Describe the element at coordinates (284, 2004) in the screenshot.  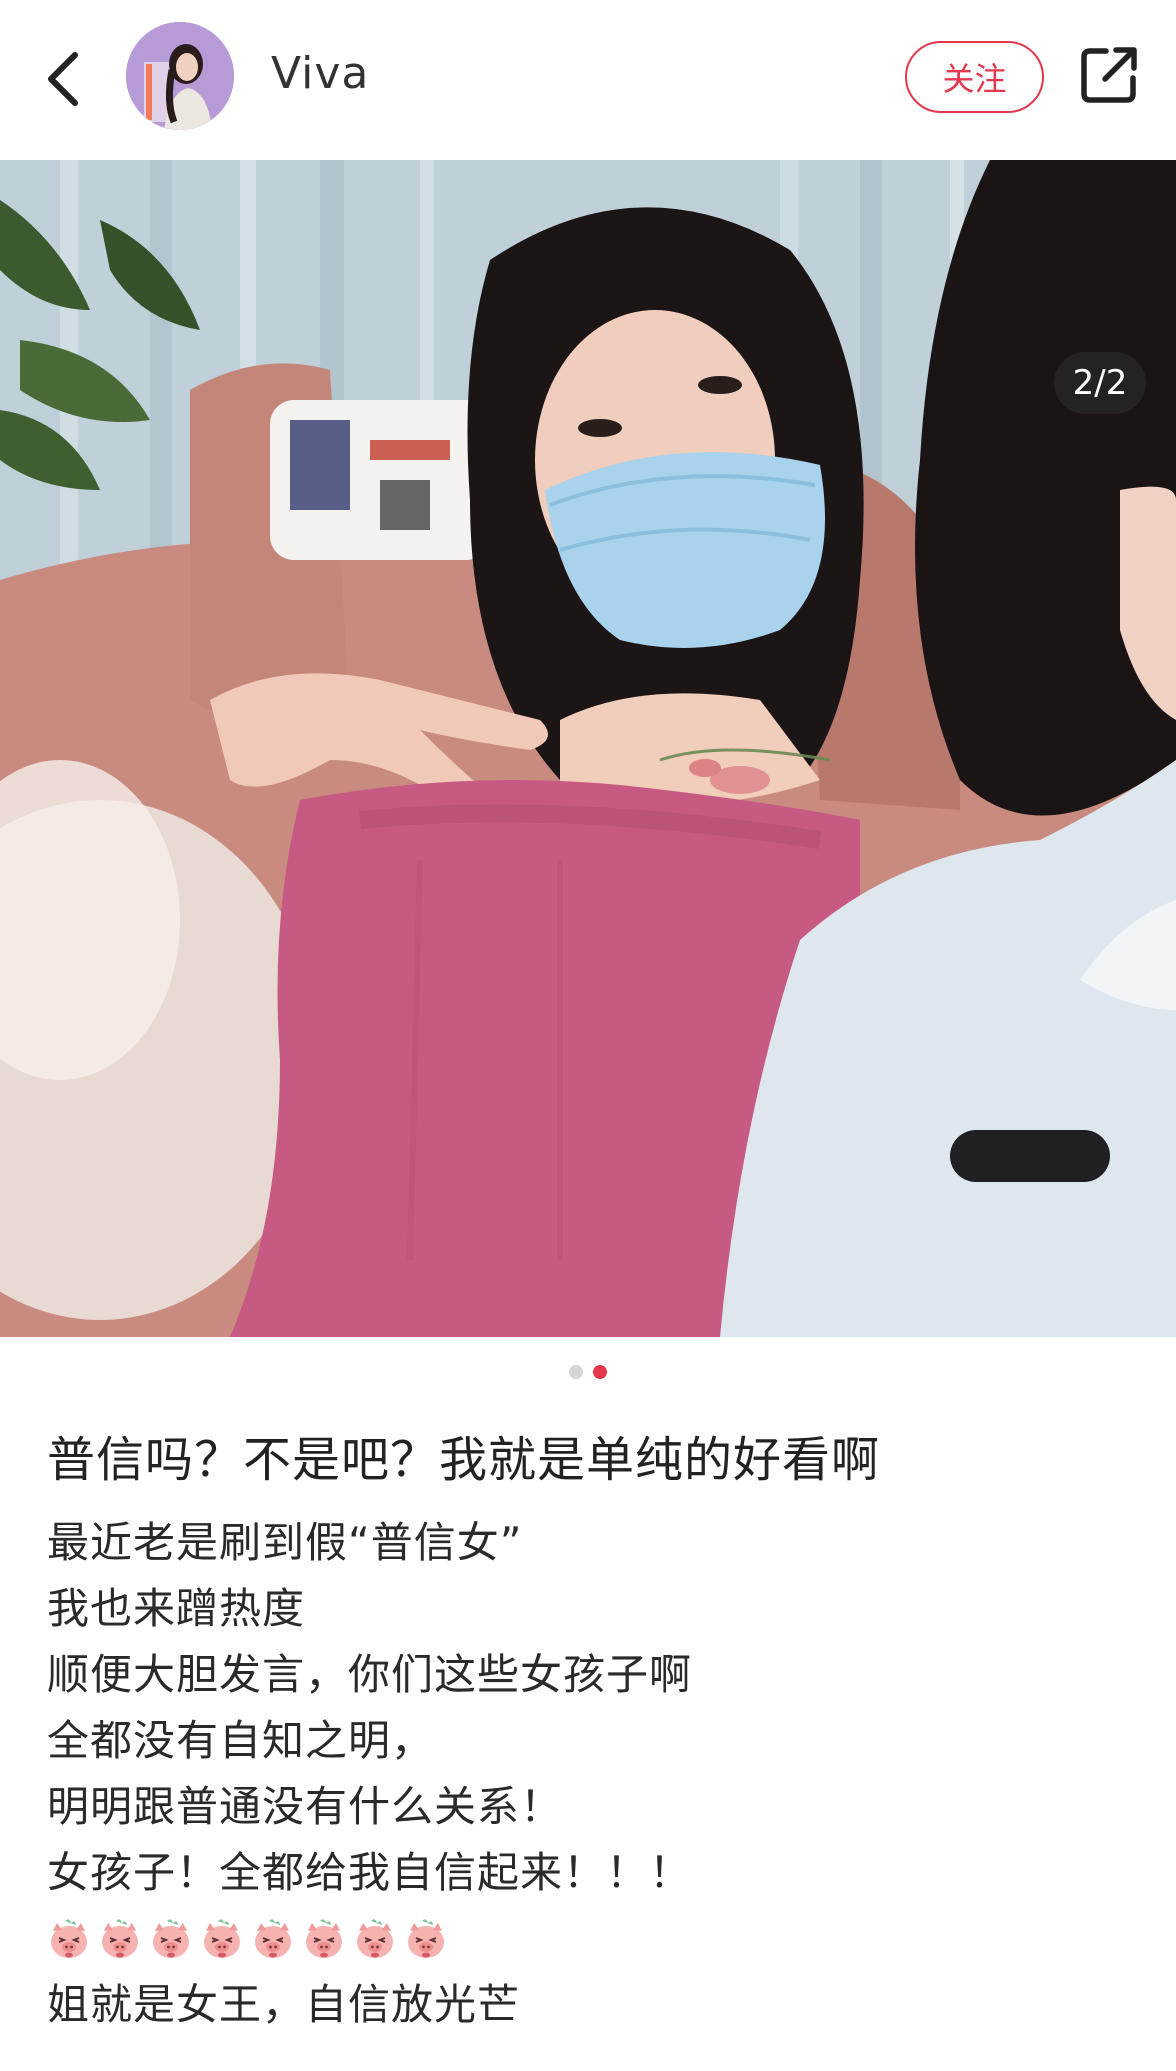
I see `post-line: 姐就是女王，自信放光芒` at that location.